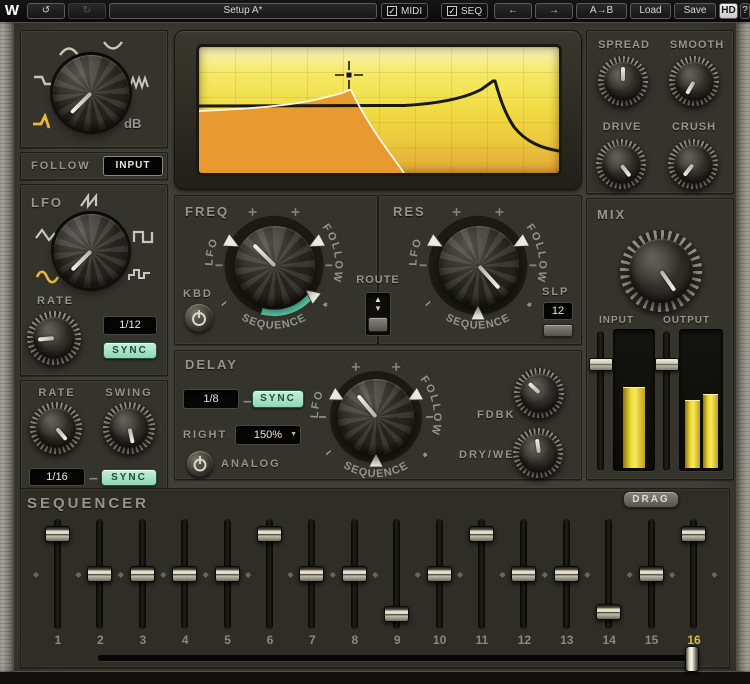 The width and height of the screenshot is (750, 684). What do you see at coordinates (91, 93) in the screenshot?
I see `filter-type-knob` at bounding box center [91, 93].